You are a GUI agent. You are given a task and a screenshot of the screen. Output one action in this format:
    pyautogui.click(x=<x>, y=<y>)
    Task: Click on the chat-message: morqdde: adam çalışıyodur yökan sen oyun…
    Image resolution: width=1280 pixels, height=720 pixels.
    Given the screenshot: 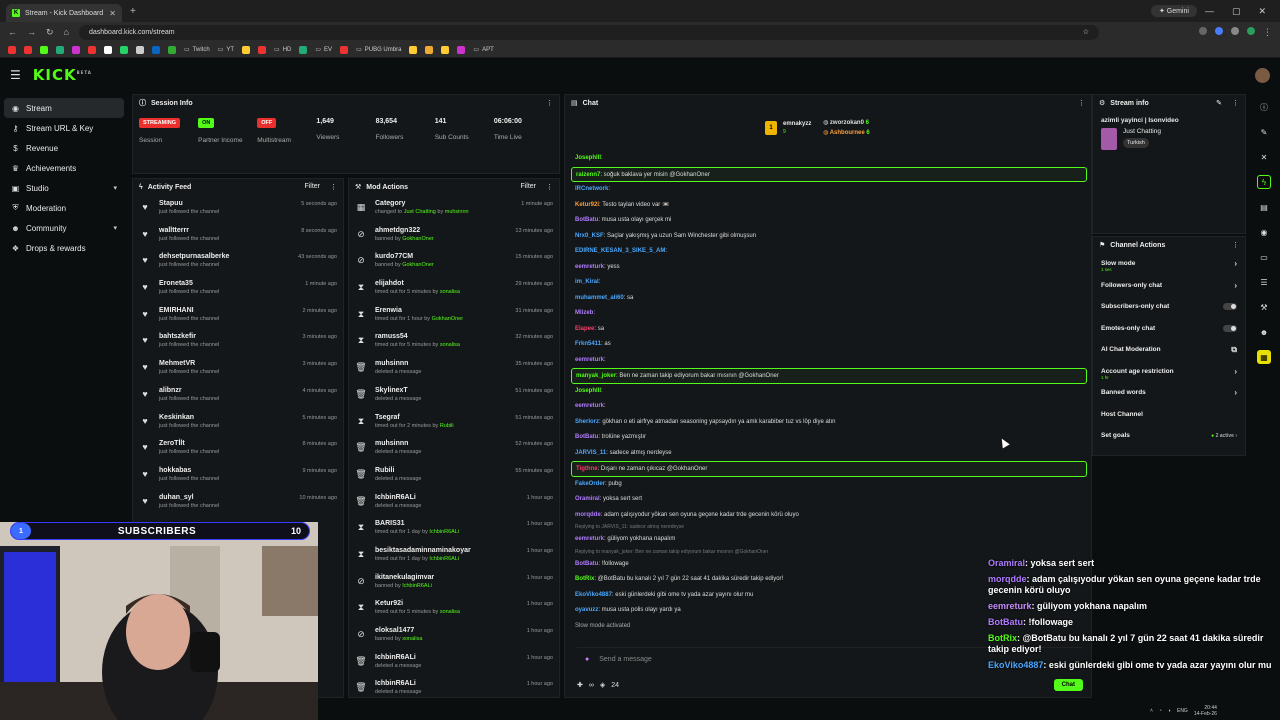 What is the action you would take?
    pyautogui.click(x=829, y=516)
    